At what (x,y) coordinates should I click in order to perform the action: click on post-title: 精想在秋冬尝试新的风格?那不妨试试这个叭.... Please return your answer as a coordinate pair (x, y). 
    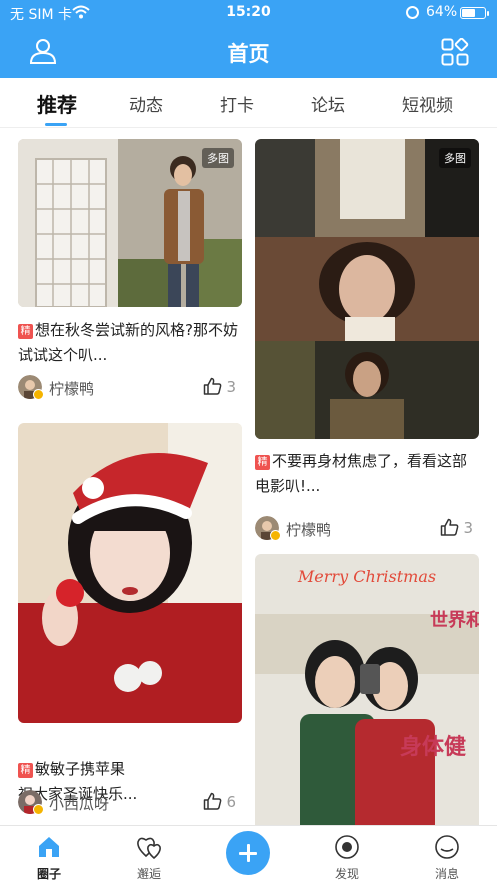
    Looking at the image, I should click on (130, 343).